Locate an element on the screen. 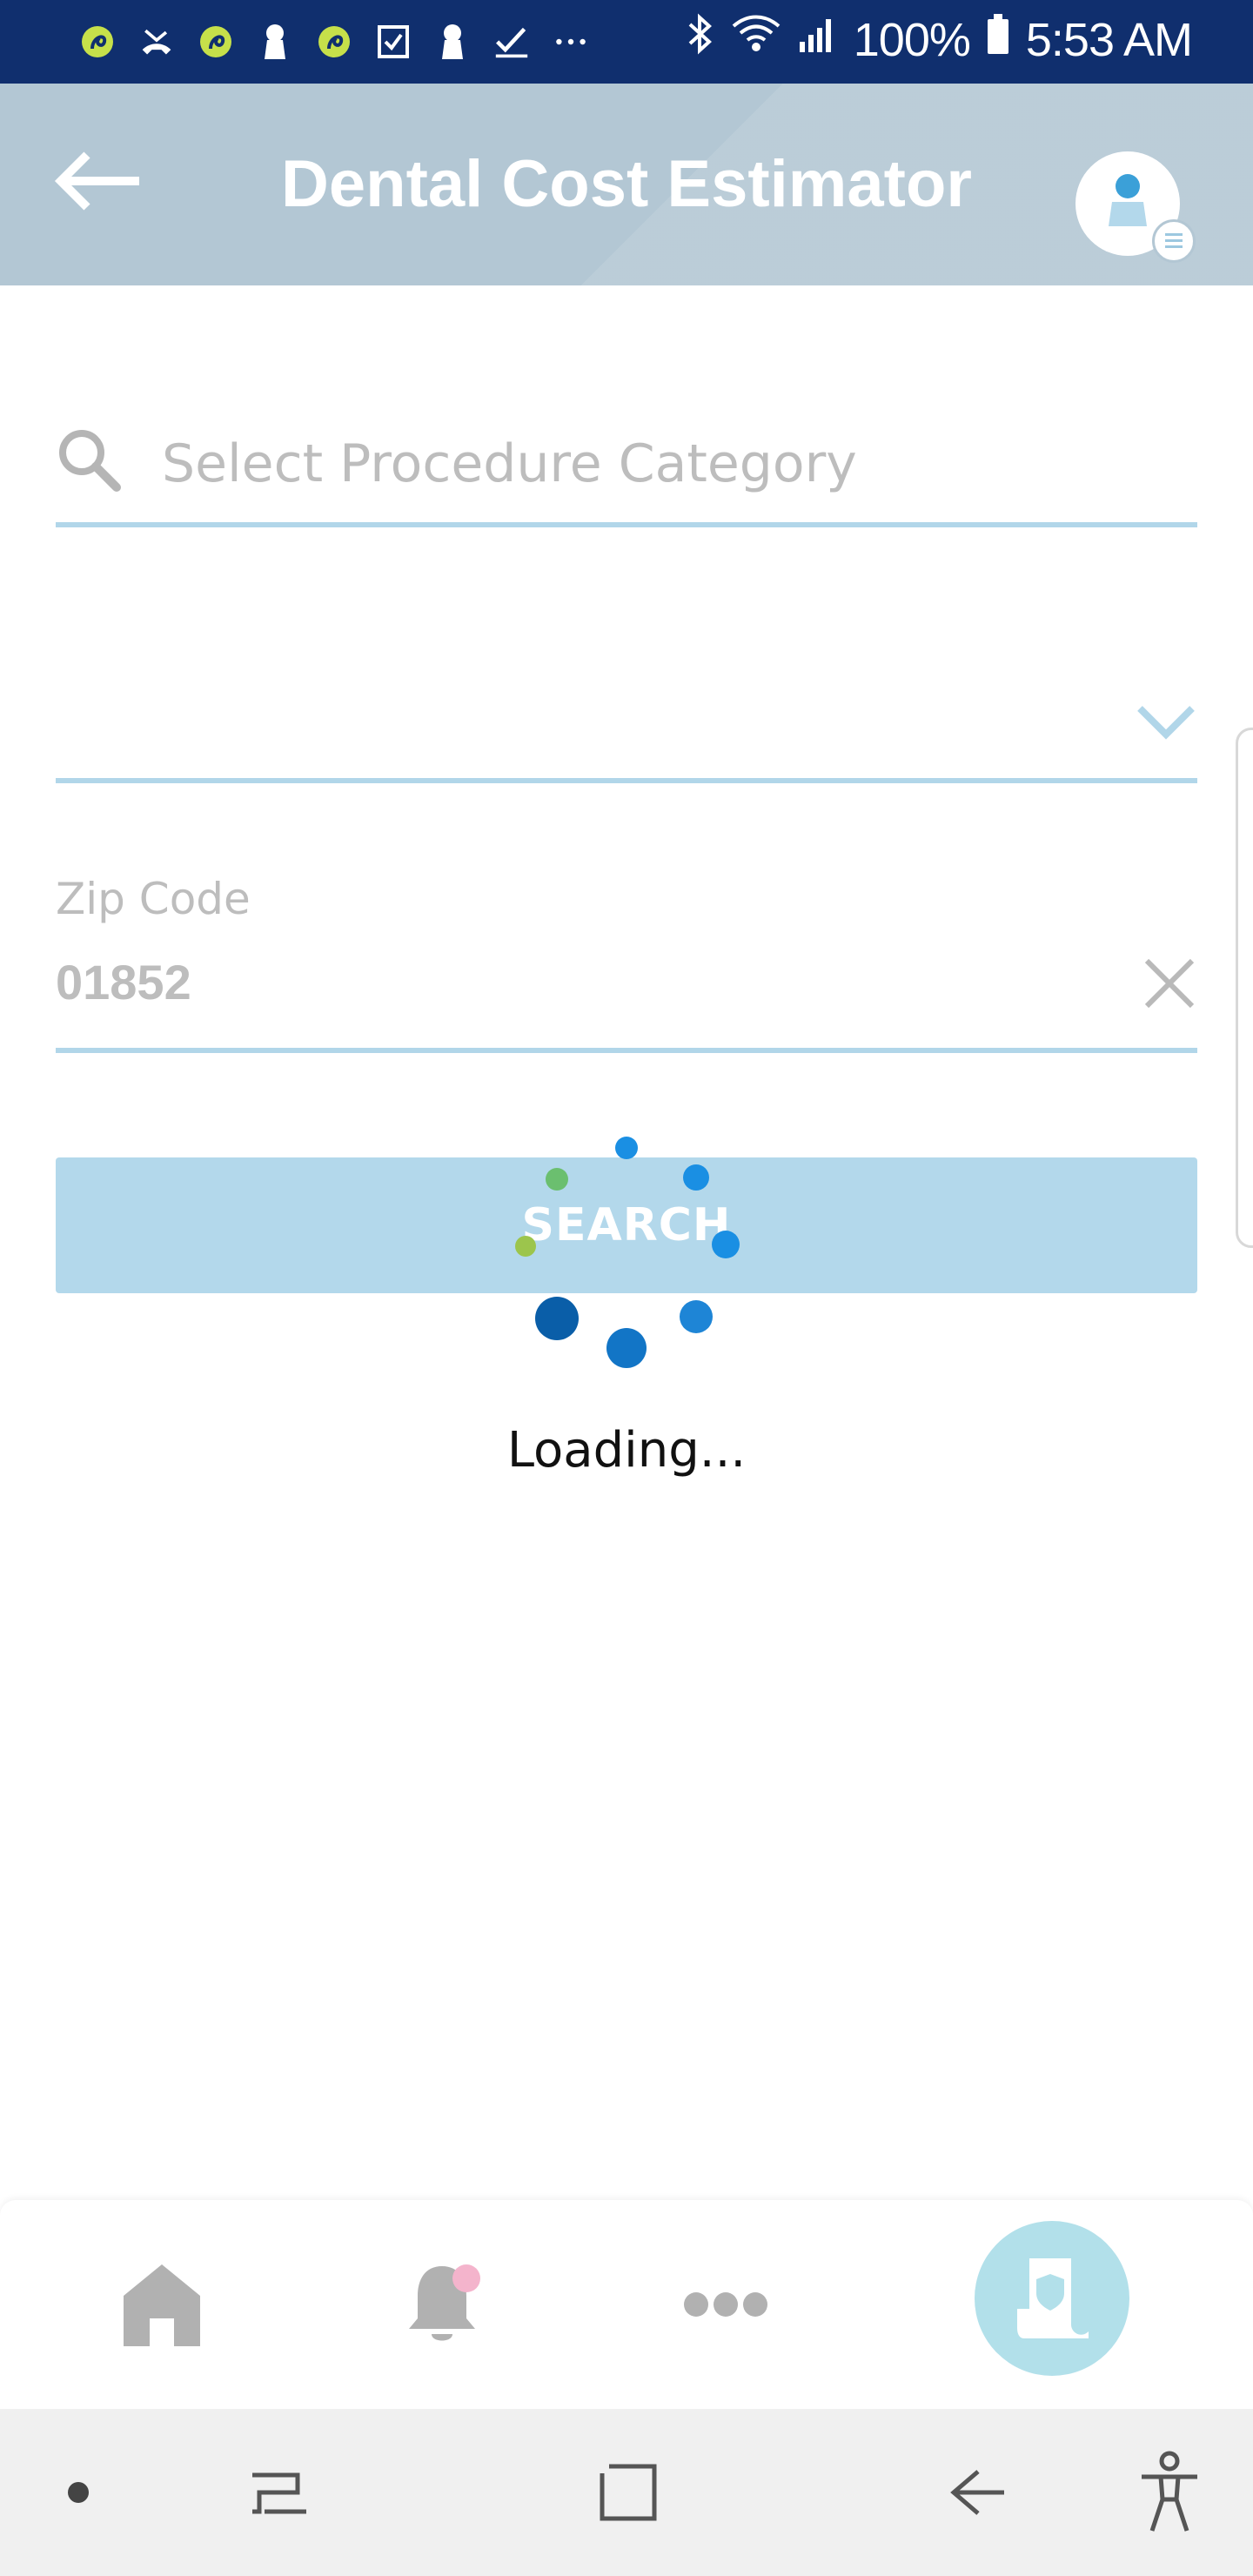 The width and height of the screenshot is (1253, 2576). wifi-icon is located at coordinates (756, 40).